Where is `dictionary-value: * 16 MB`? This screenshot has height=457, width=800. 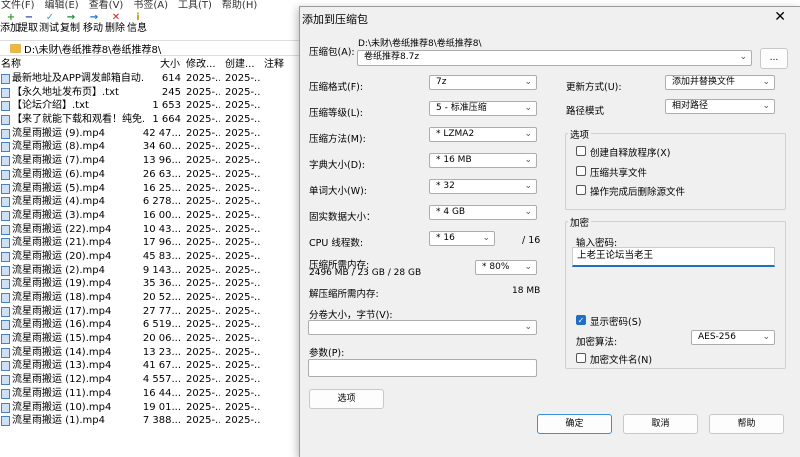
dictionary-value: * 16 MB is located at coordinates (454, 160).